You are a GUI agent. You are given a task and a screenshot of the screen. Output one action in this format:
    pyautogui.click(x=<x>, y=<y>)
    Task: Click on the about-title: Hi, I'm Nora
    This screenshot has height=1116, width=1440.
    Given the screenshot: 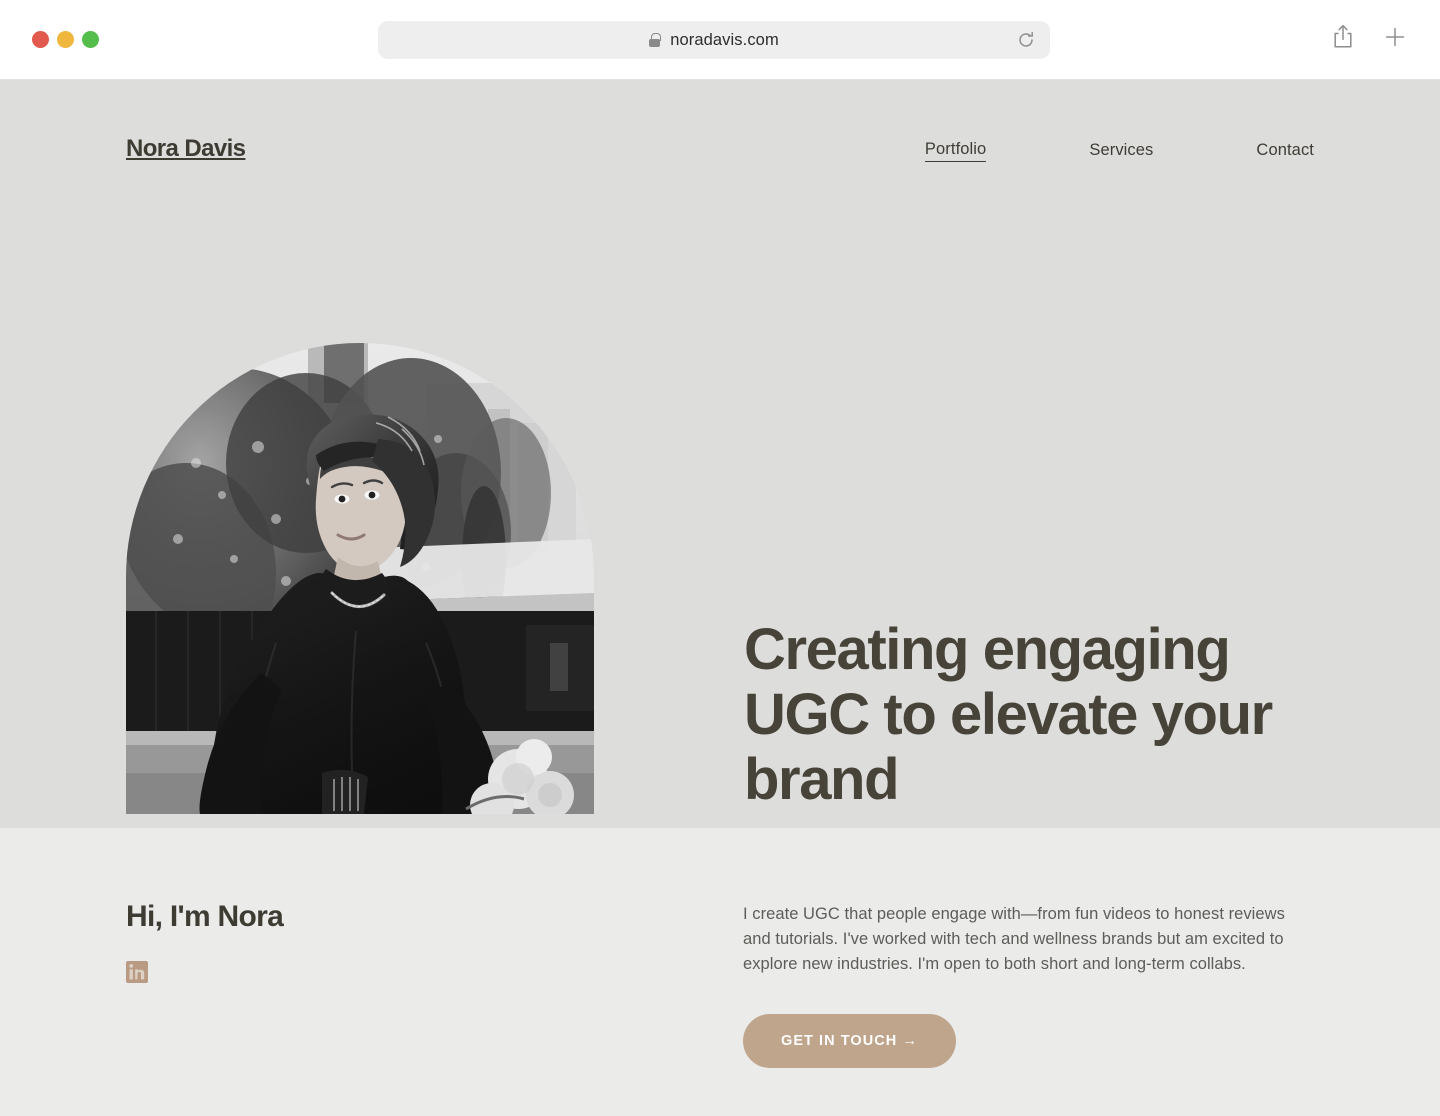 What is the action you would take?
    pyautogui.click(x=205, y=916)
    